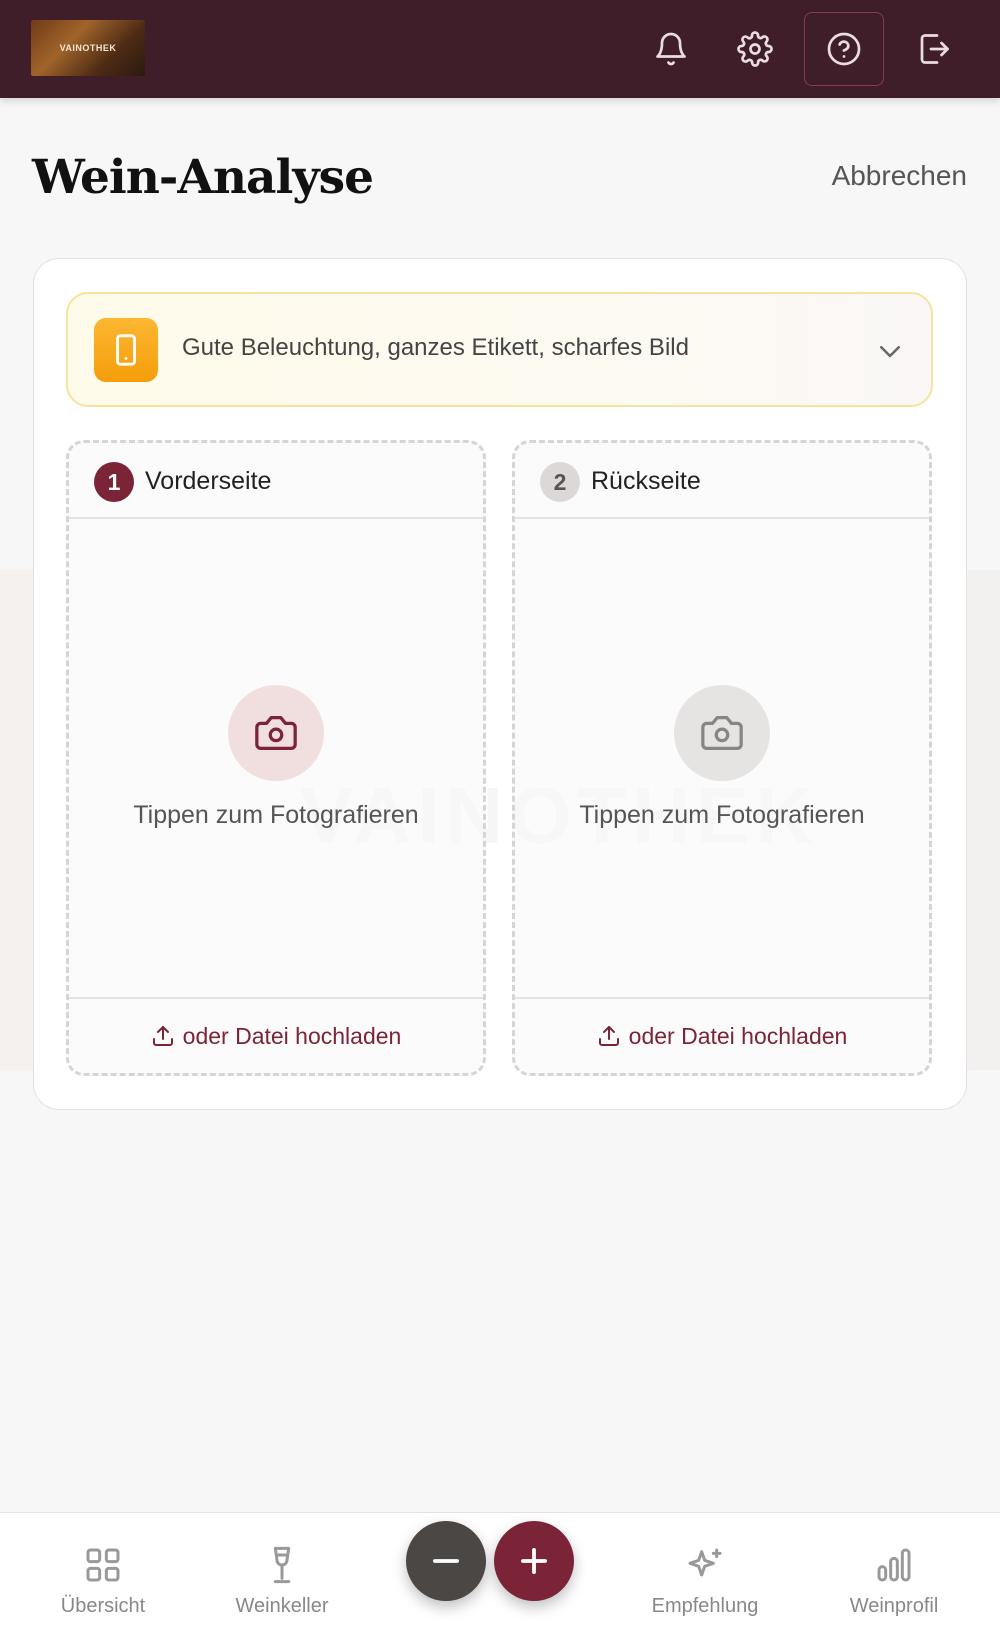 This screenshot has width=1000, height=1642. Describe the element at coordinates (890, 352) in the screenshot. I see `chevron-down-icon` at that location.